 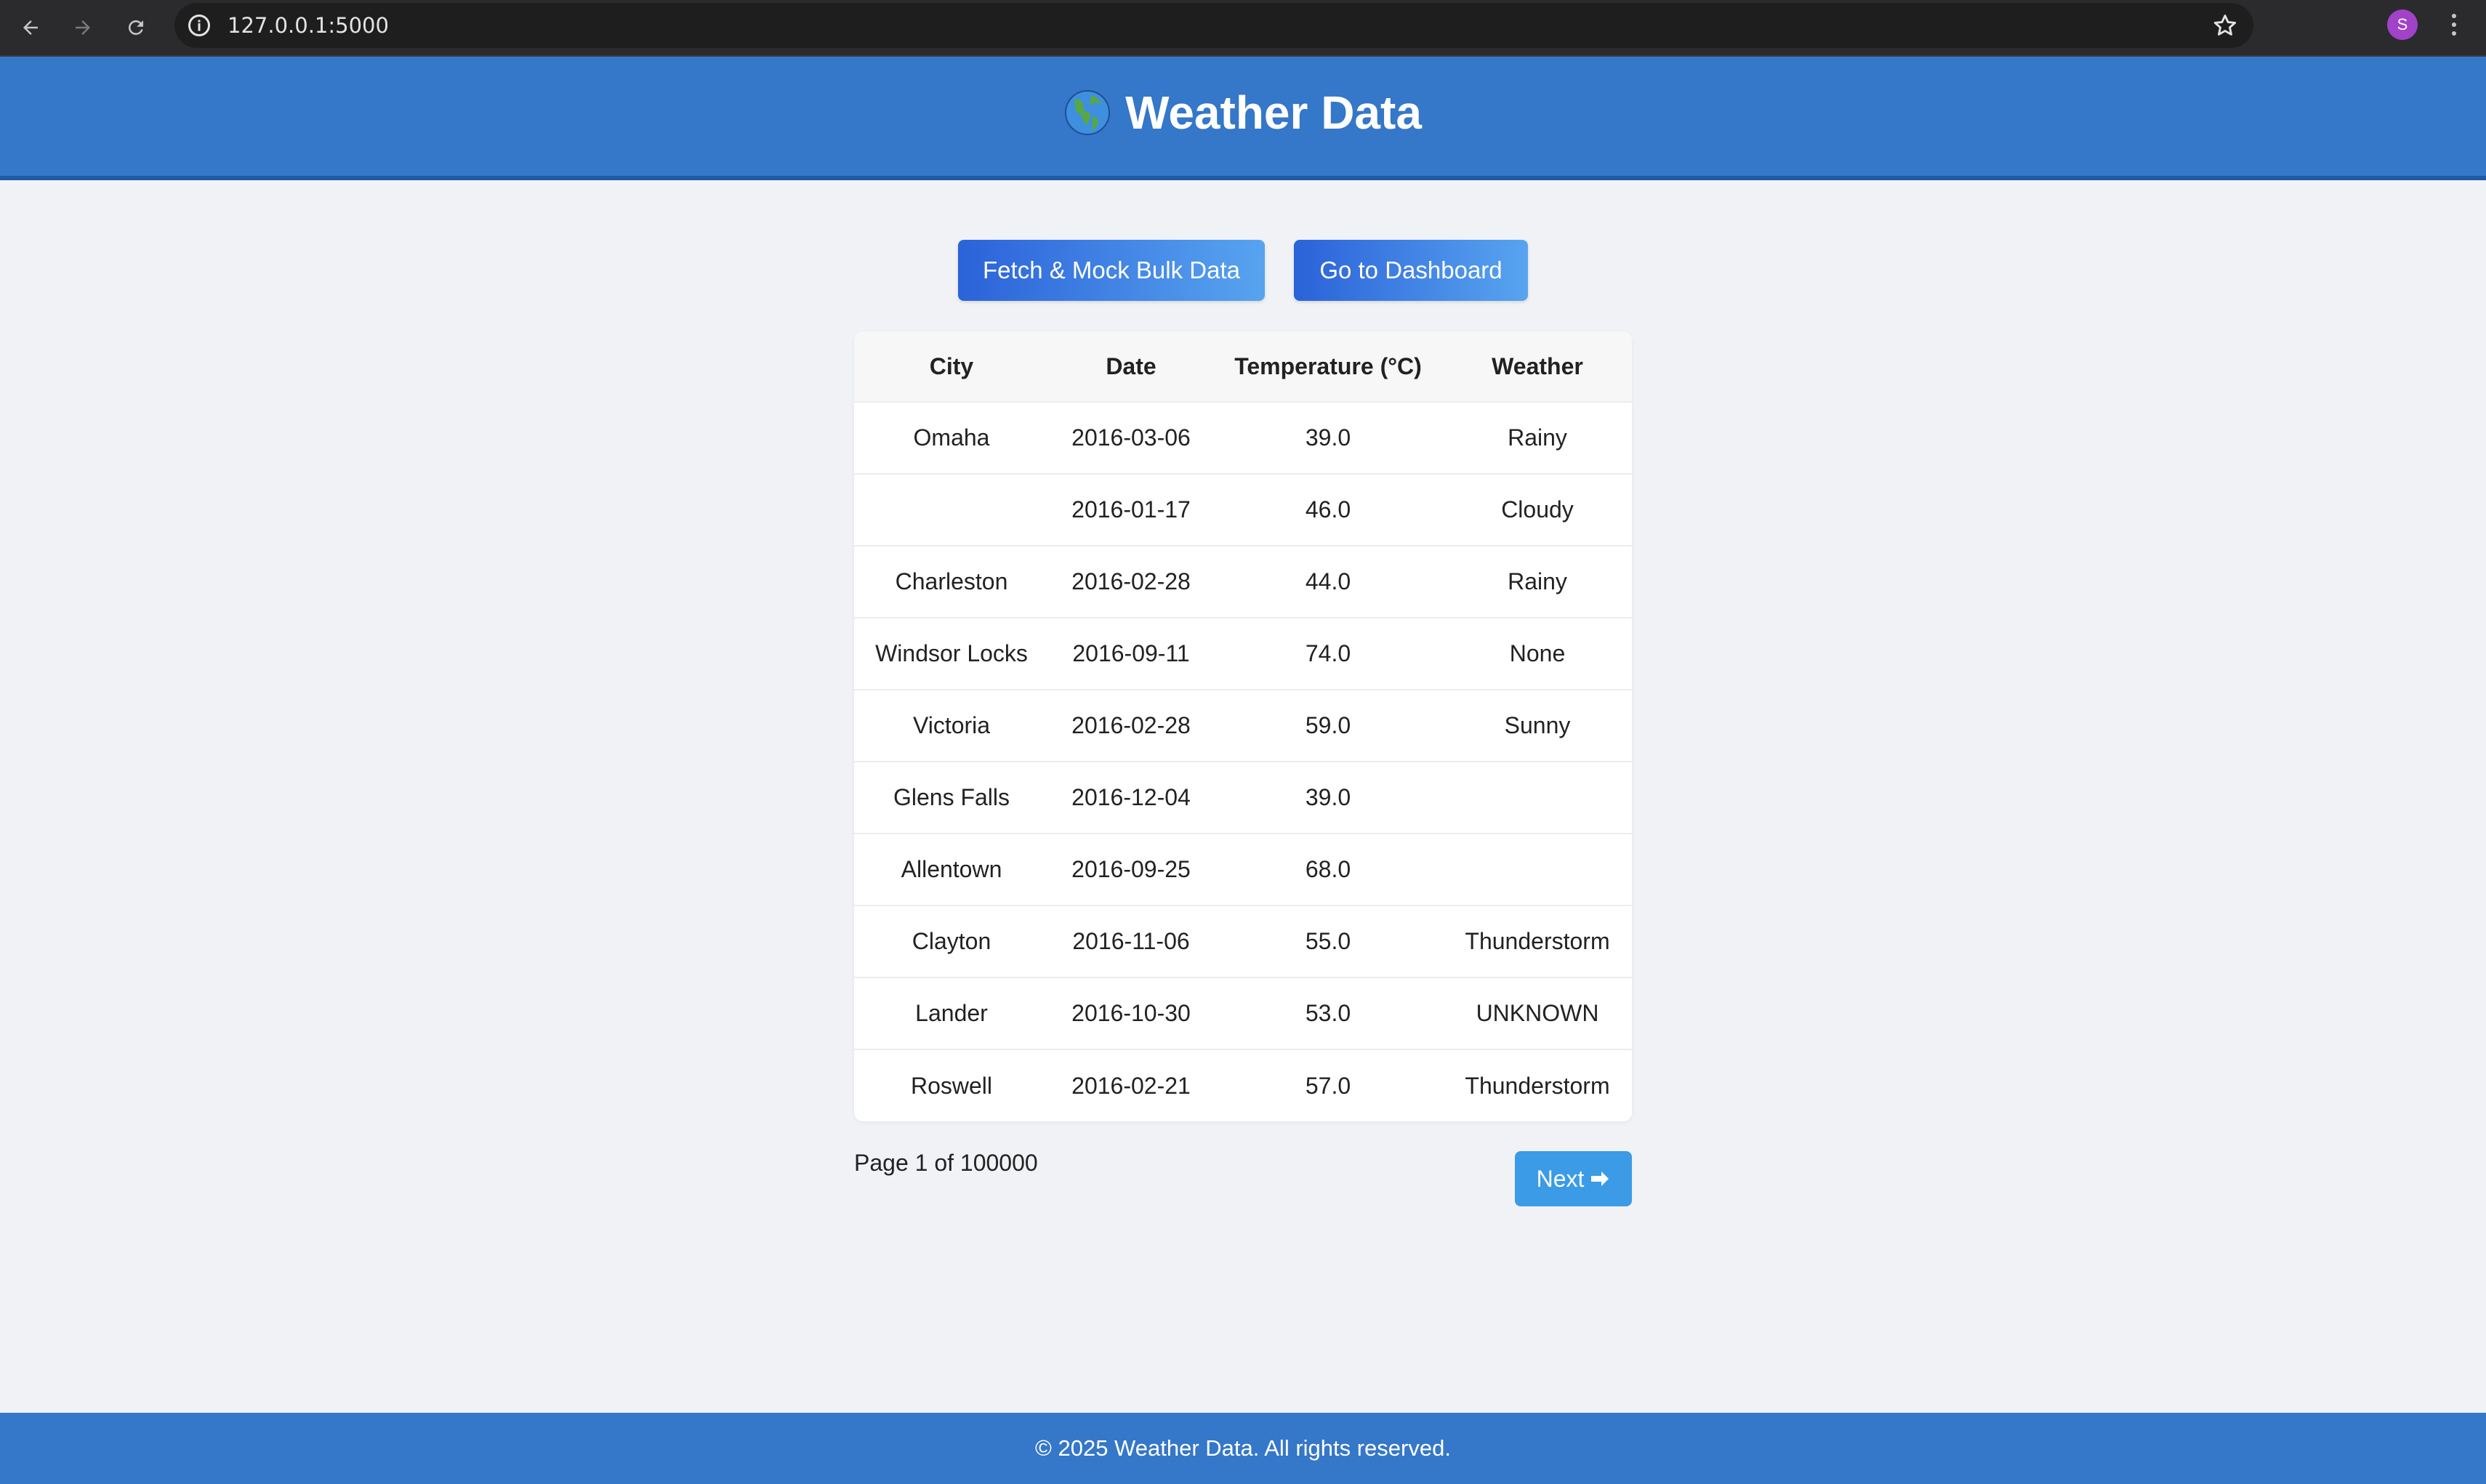 I want to click on cell-date: 2016-10-30, so click(x=1131, y=1013).